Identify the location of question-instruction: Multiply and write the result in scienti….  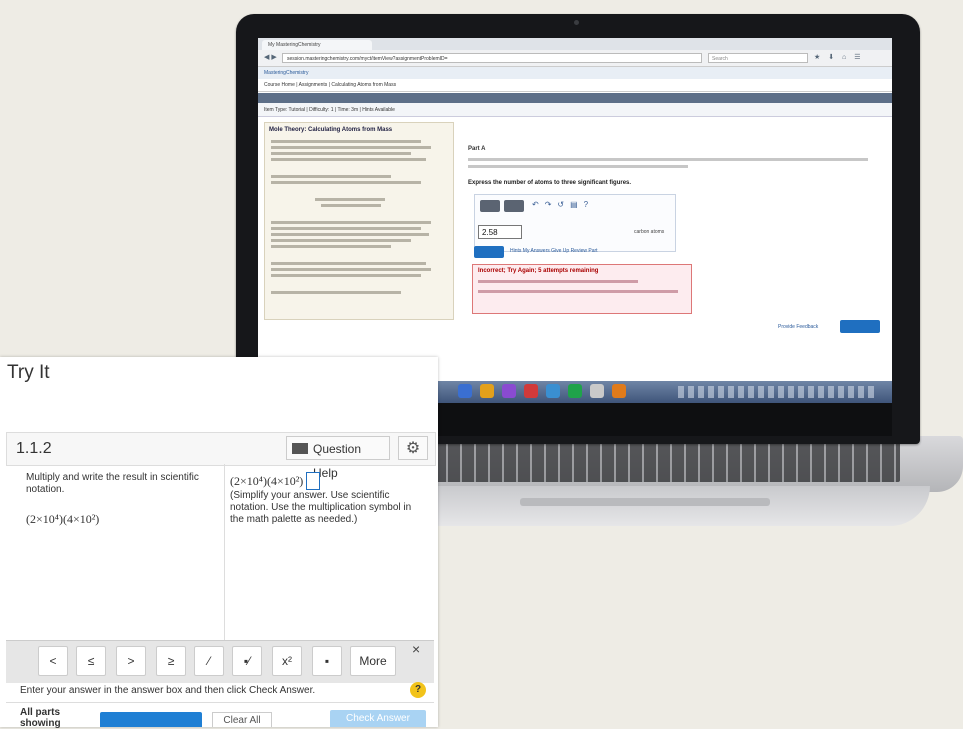
(112, 483).